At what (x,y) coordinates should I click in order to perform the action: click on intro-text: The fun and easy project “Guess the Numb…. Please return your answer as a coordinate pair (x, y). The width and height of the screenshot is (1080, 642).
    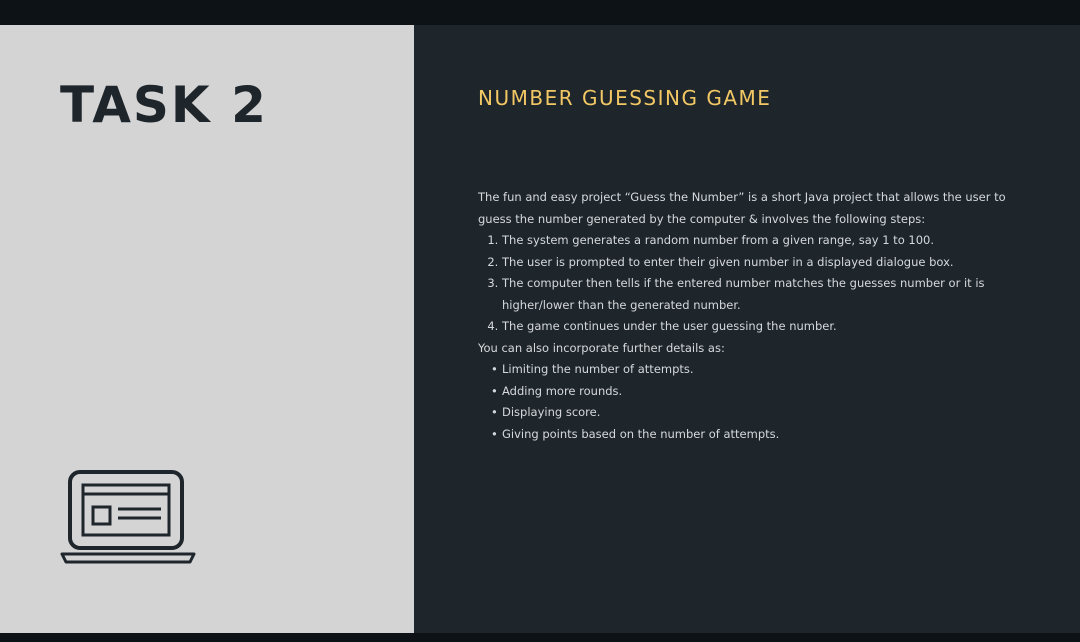
    Looking at the image, I should click on (742, 208).